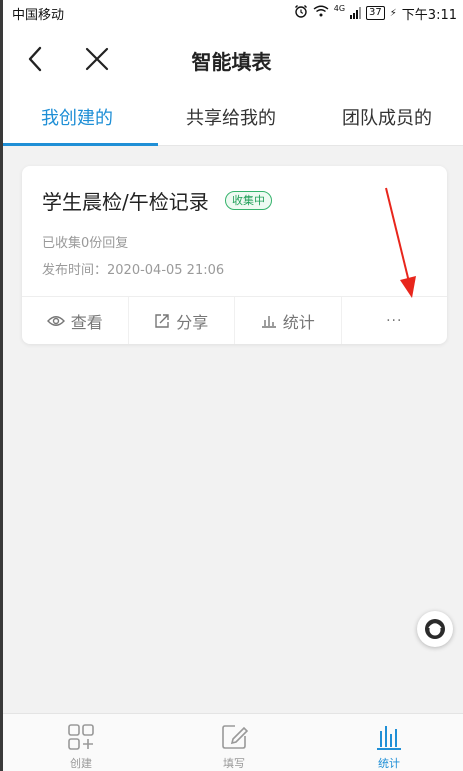  What do you see at coordinates (162, 320) in the screenshot?
I see `share-icon` at bounding box center [162, 320].